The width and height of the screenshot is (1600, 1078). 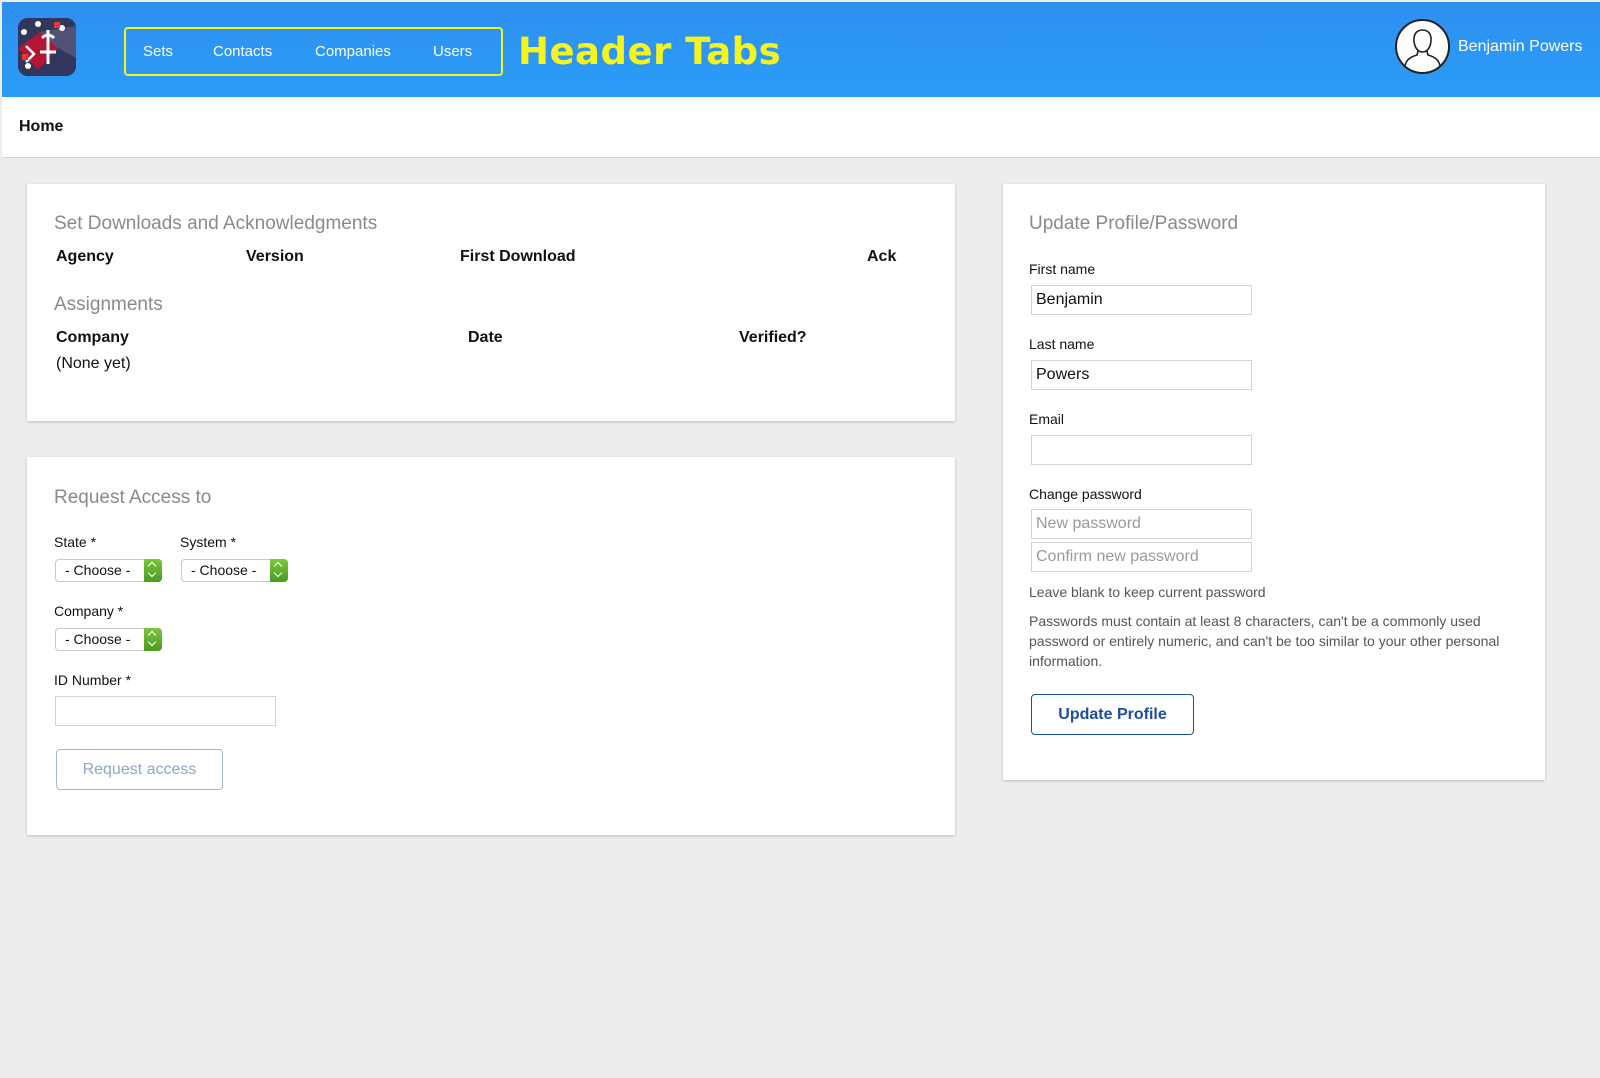 I want to click on col-date: Date, so click(x=485, y=337).